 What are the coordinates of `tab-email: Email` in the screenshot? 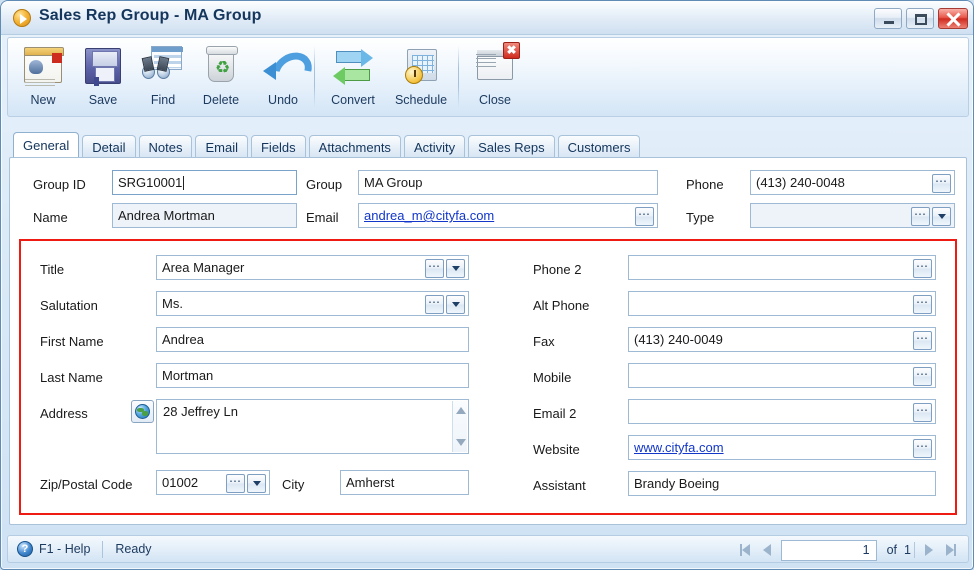 It's located at (221, 146).